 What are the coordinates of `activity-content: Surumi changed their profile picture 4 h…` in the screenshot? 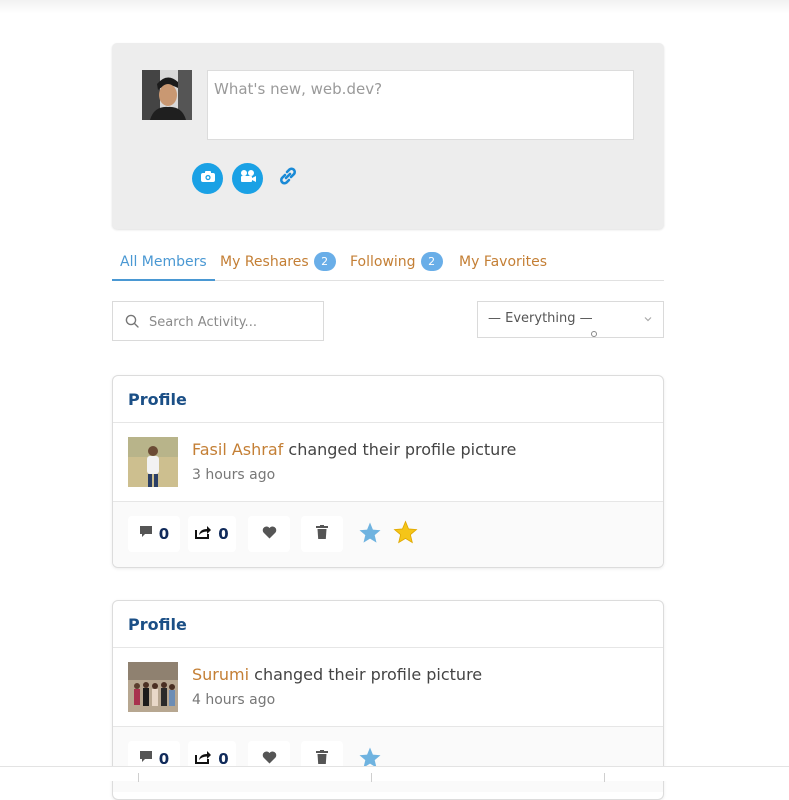 It's located at (388, 687).